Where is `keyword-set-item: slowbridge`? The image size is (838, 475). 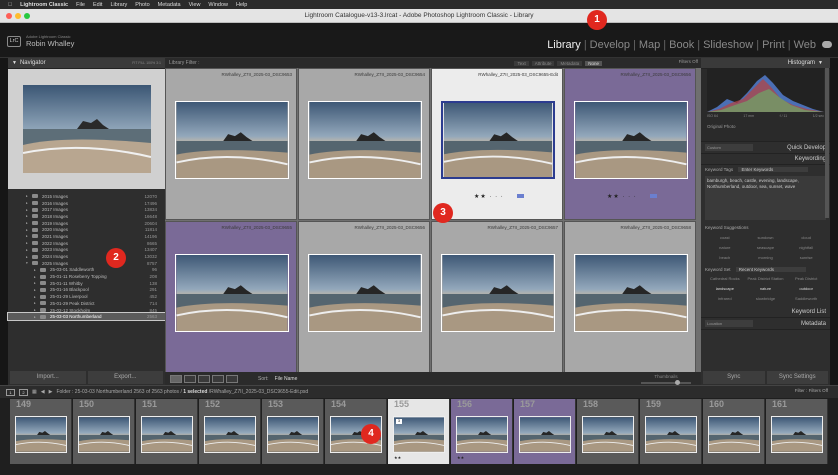
keyword-set-item: slowbridge is located at coordinates (766, 298).